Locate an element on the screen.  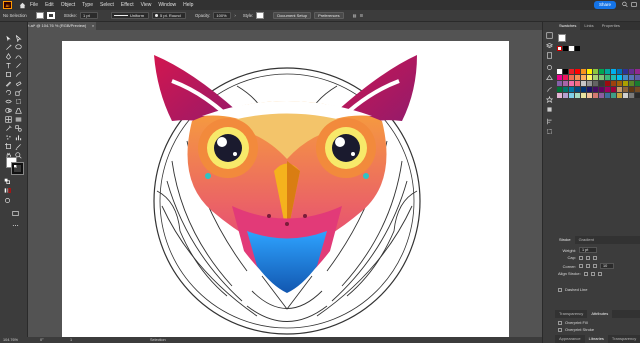
tab-stroke: Stroke is located at coordinates (565, 240).